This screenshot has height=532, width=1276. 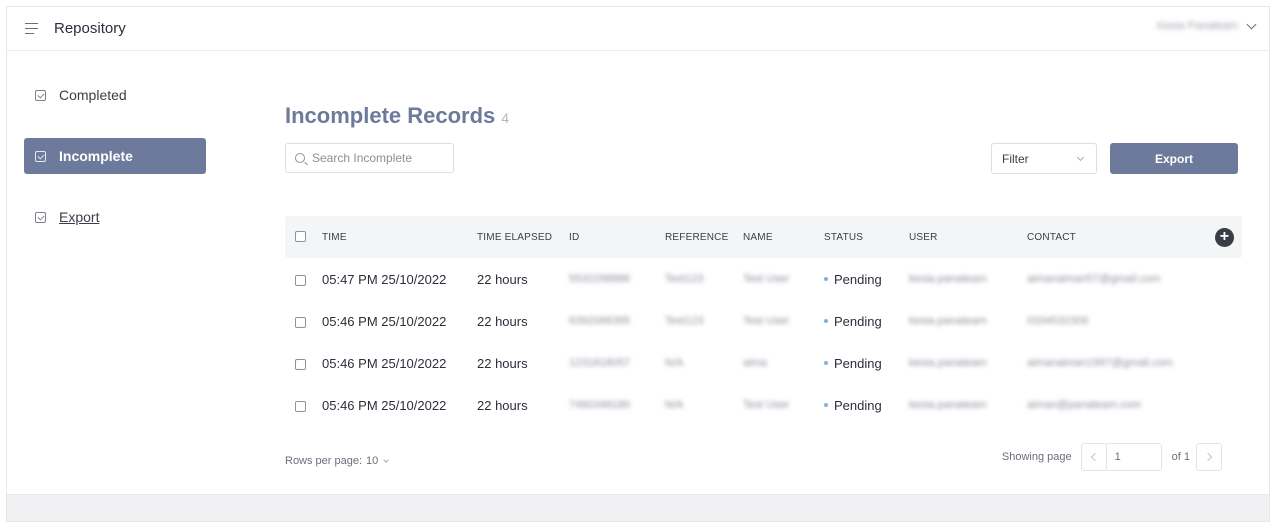 What do you see at coordinates (600, 321) in the screenshot?
I see `cell-id: 6392068395` at bounding box center [600, 321].